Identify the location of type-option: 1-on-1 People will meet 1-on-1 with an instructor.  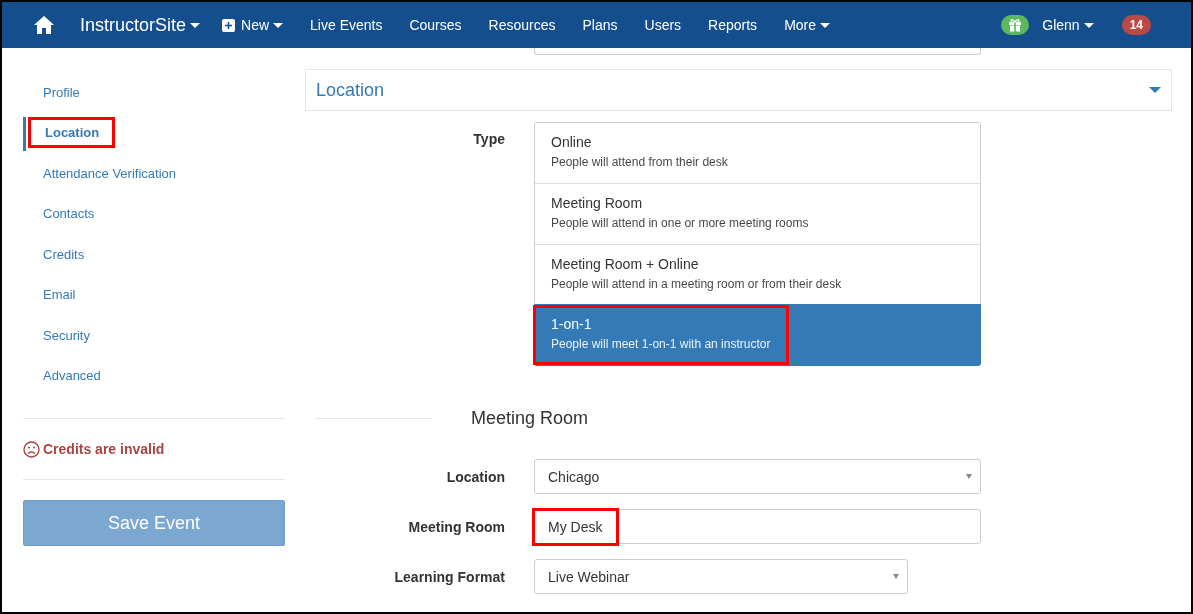
(757, 335).